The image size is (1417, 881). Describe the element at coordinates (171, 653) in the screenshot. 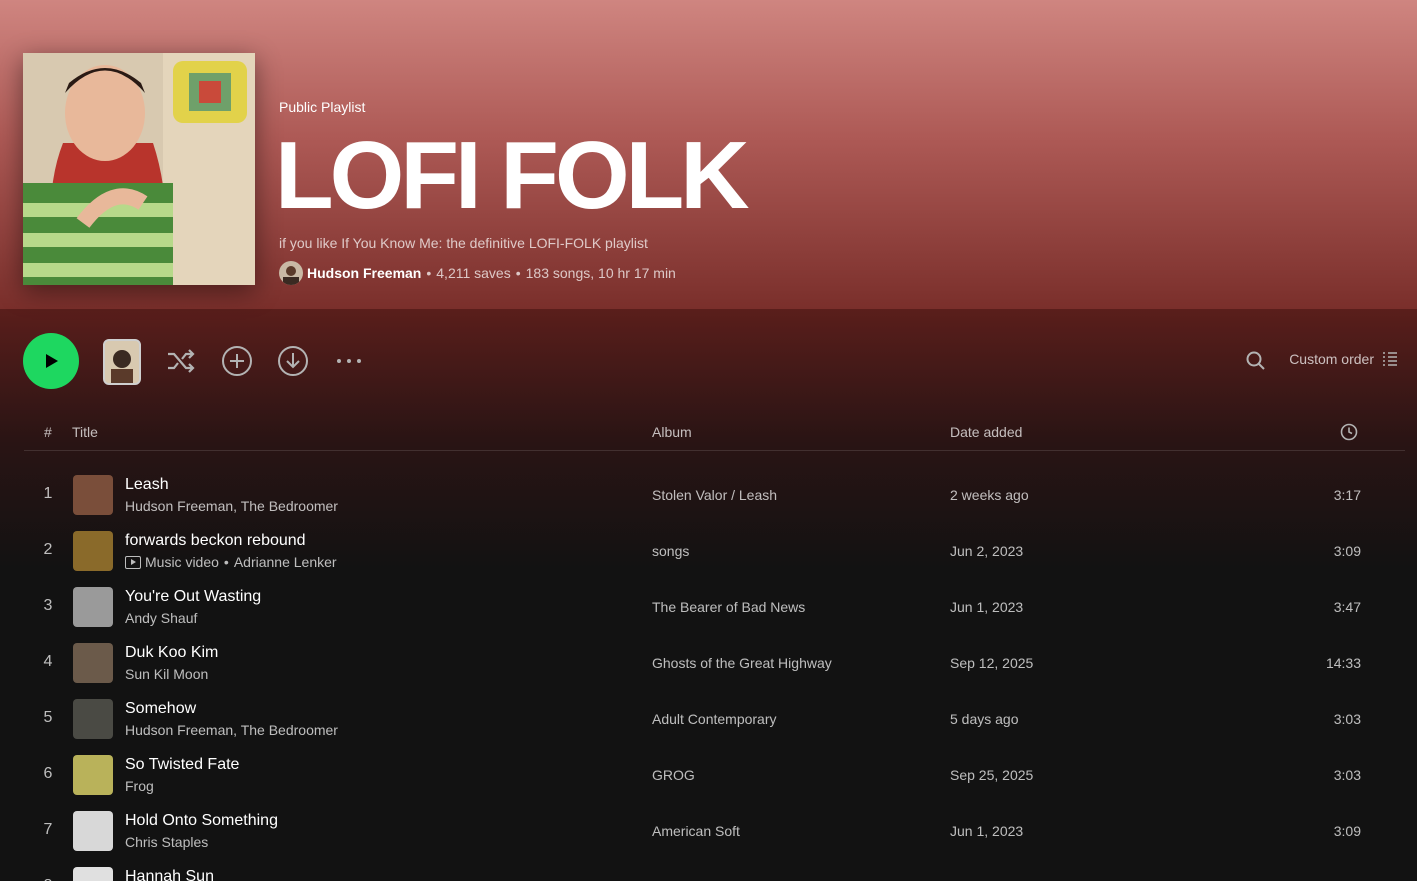

I see `track-title: Duk Koo Kim` at that location.